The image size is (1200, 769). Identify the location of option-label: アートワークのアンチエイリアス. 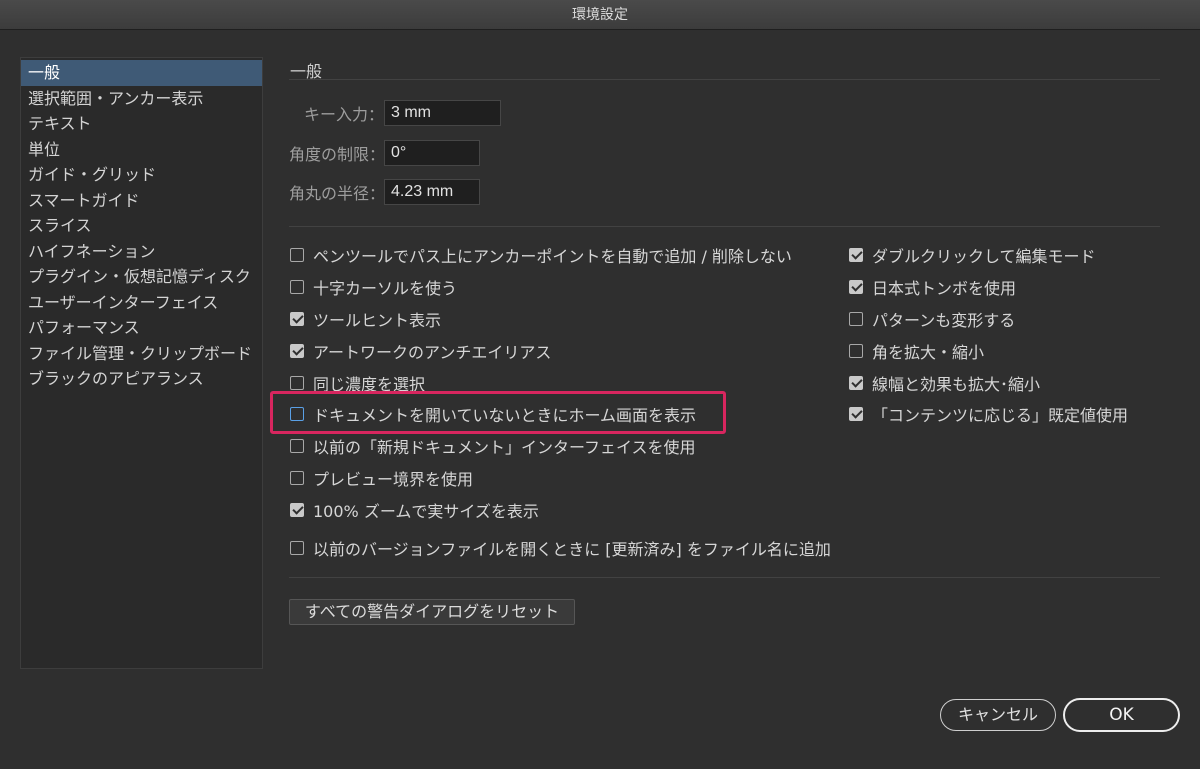
(432, 352).